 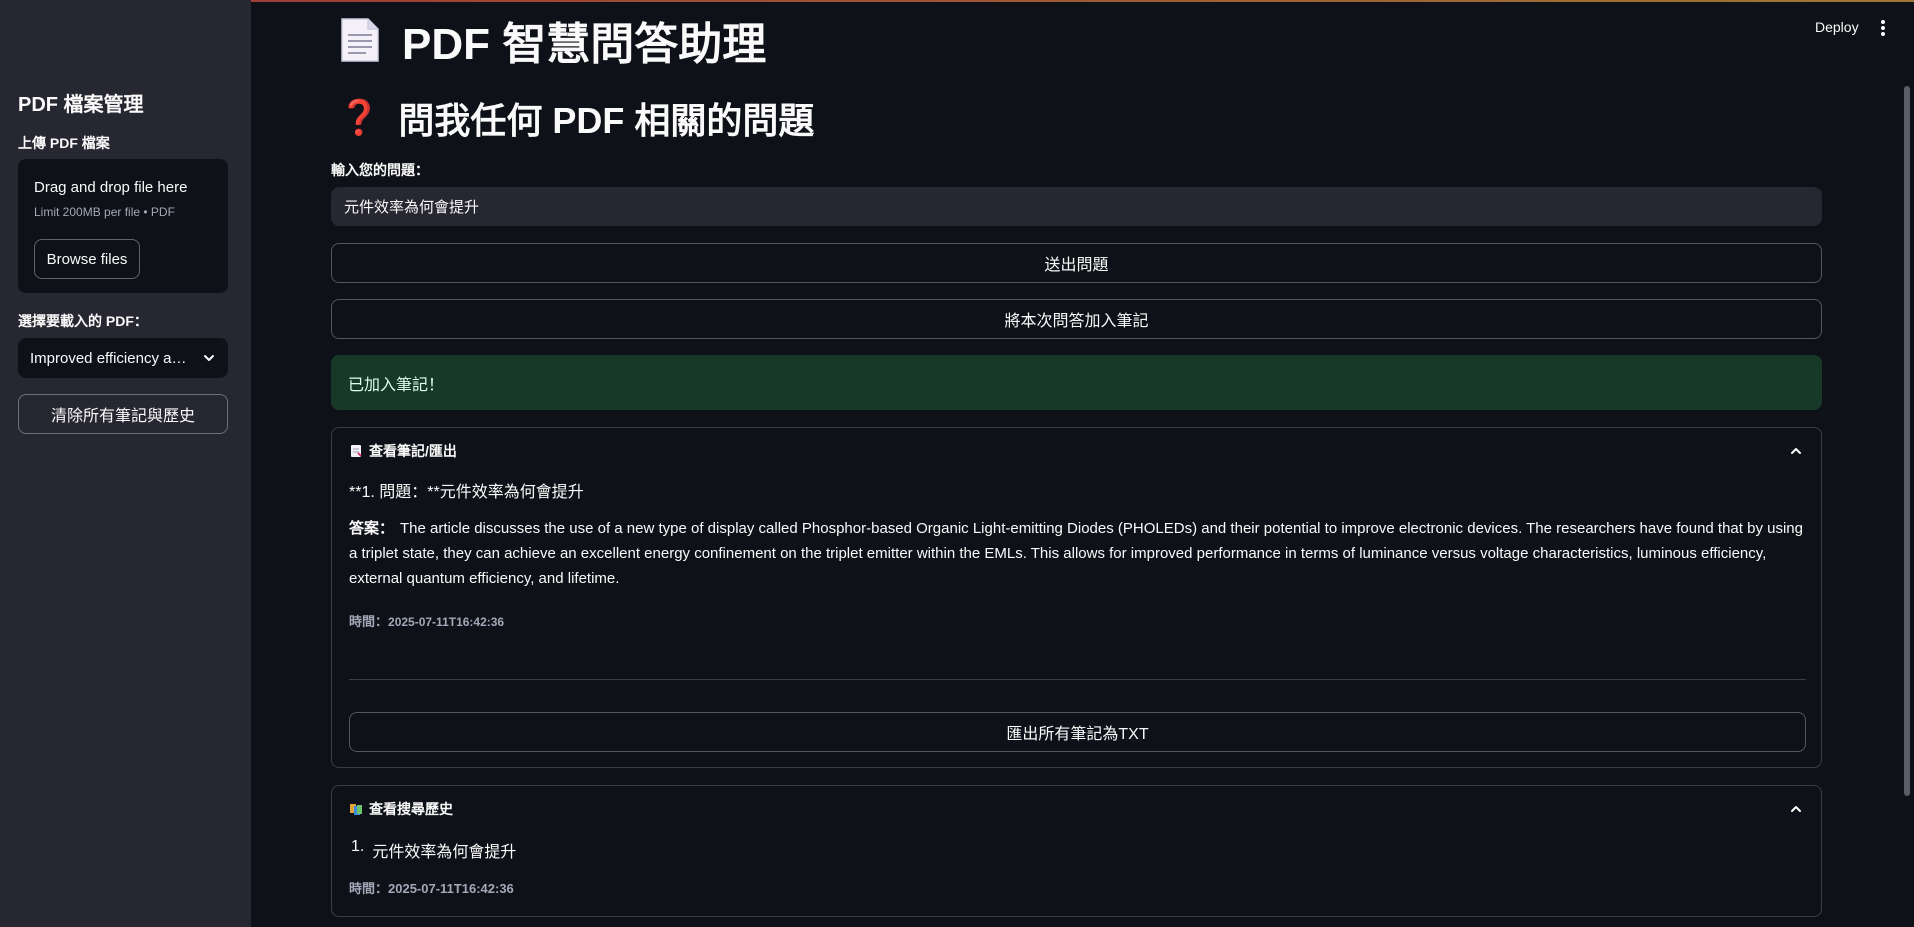 I want to click on page-title-text: PDF 智慧問答助理, so click(x=584, y=44).